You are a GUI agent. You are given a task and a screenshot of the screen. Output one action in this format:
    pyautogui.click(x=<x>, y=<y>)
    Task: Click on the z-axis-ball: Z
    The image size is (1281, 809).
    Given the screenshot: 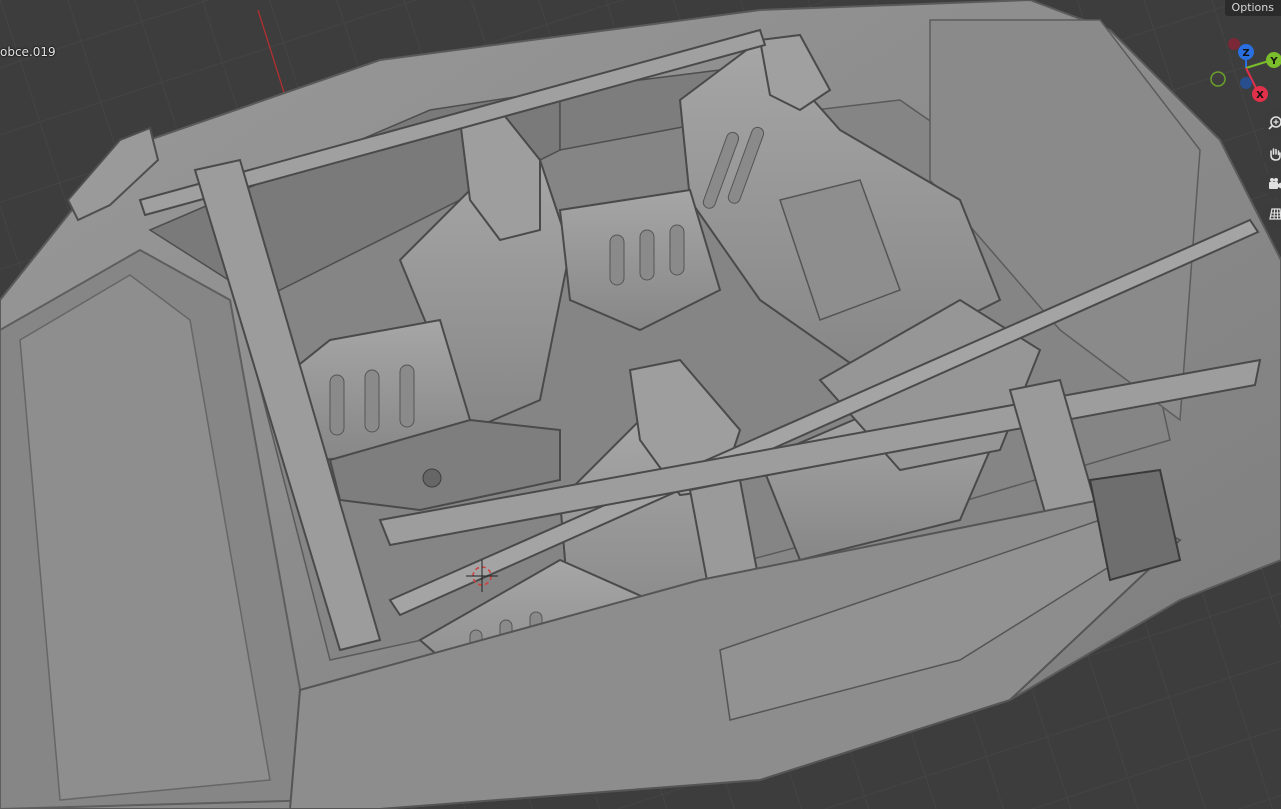 What is the action you would take?
    pyautogui.click(x=1246, y=52)
    